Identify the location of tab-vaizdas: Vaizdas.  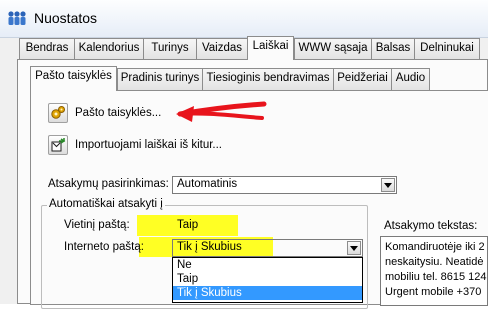
(222, 48).